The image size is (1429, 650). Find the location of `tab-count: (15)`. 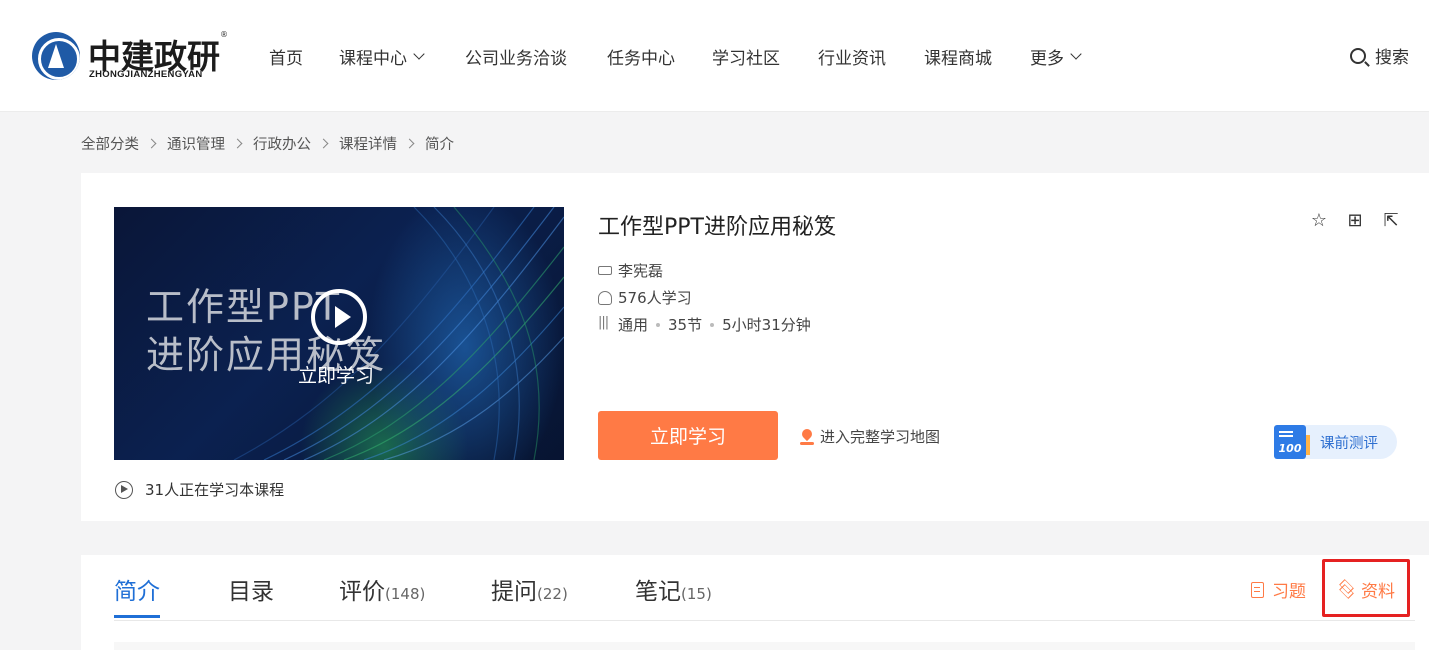

tab-count: (15) is located at coordinates (696, 594).